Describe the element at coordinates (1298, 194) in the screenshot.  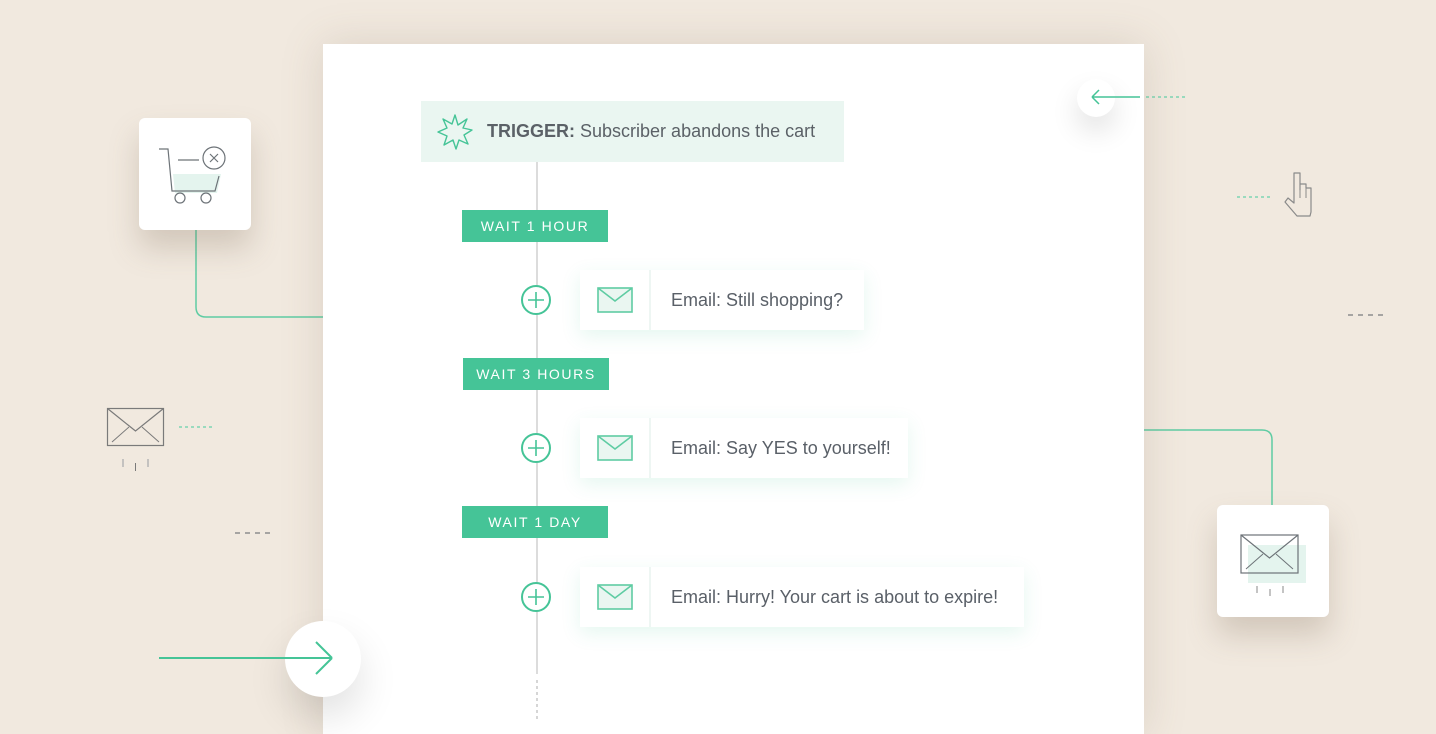
I see `pointer-hand-icon` at that location.